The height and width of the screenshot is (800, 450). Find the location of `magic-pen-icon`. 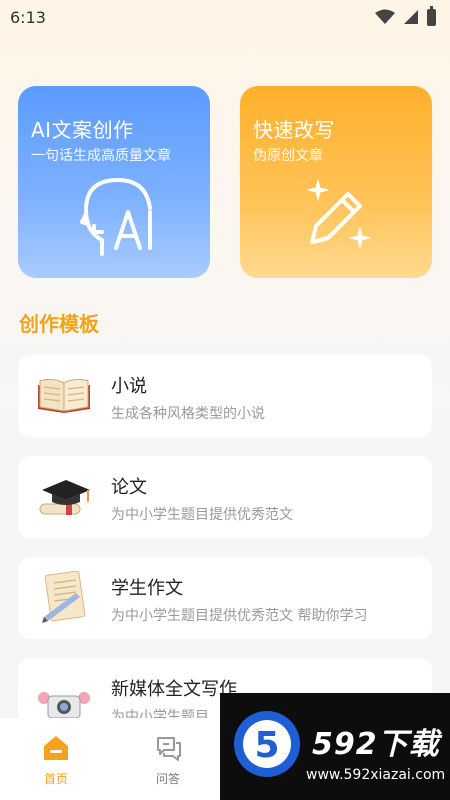

magic-pen-icon is located at coordinates (339, 214).